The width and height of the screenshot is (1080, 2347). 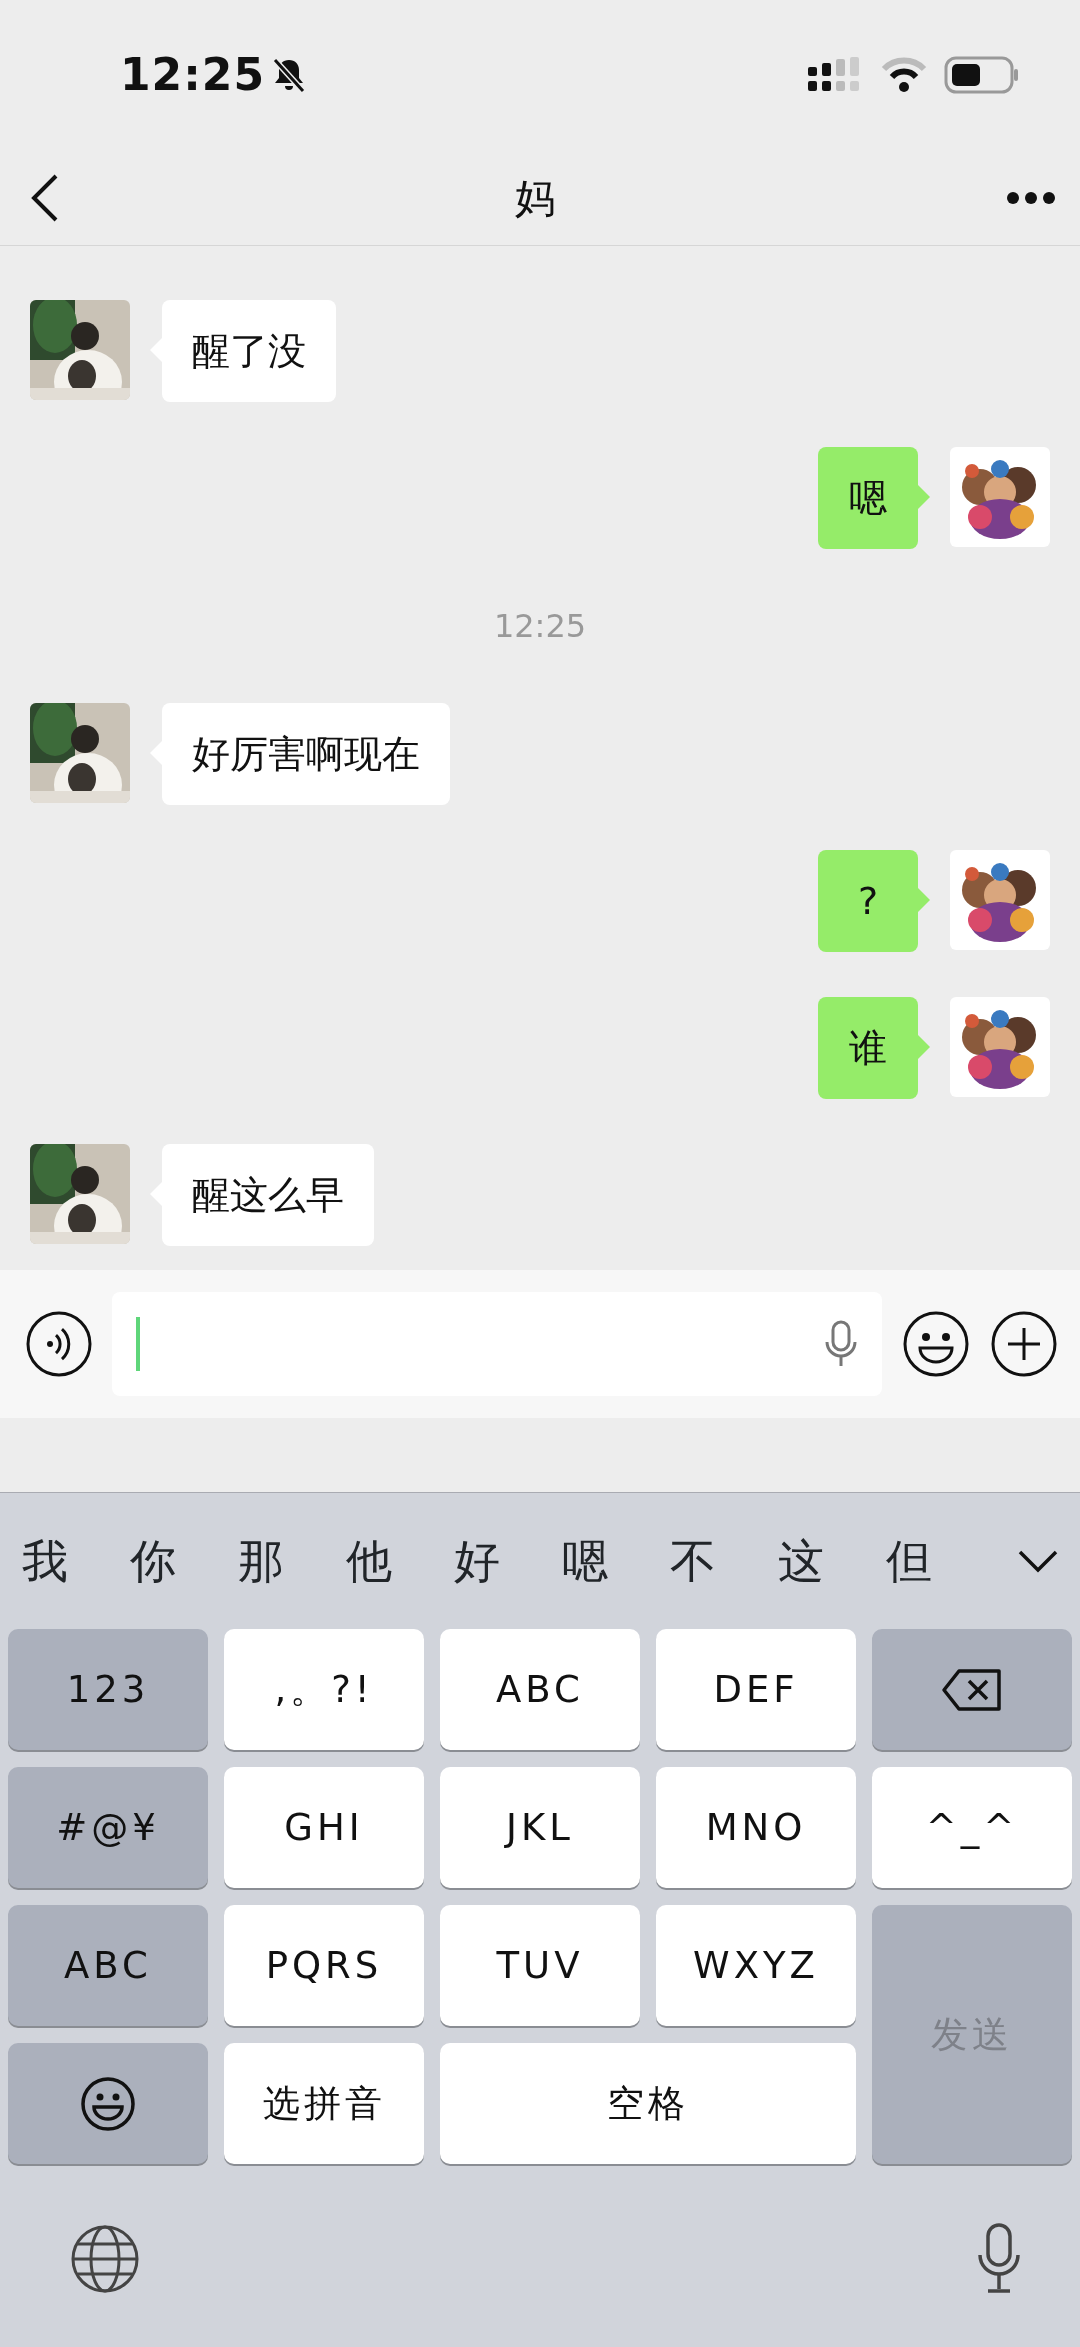 What do you see at coordinates (508, 1561) in the screenshot?
I see `candidate-word: 好` at bounding box center [508, 1561].